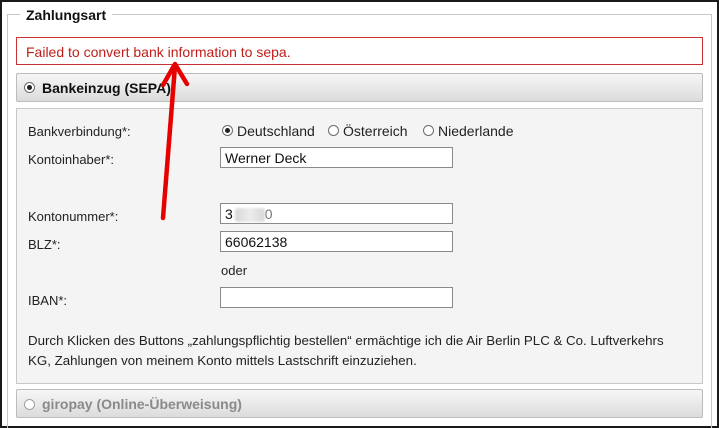 This screenshot has height=428, width=719. I want to click on blz-input: 66062138, so click(336, 241).